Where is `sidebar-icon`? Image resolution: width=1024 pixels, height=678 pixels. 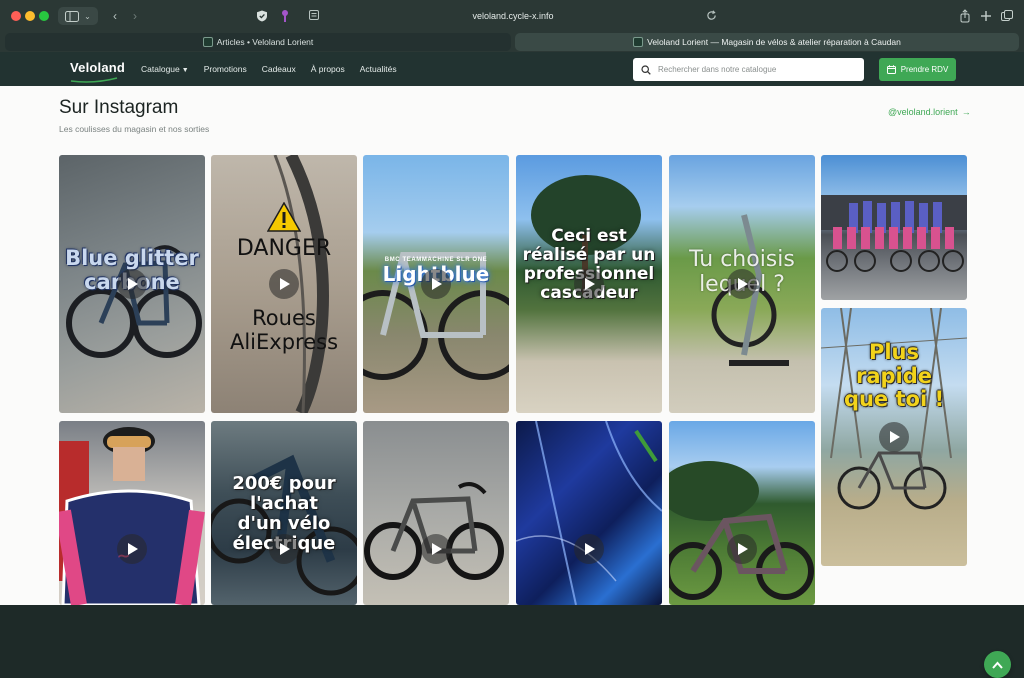
sidebar-icon is located at coordinates (72, 16).